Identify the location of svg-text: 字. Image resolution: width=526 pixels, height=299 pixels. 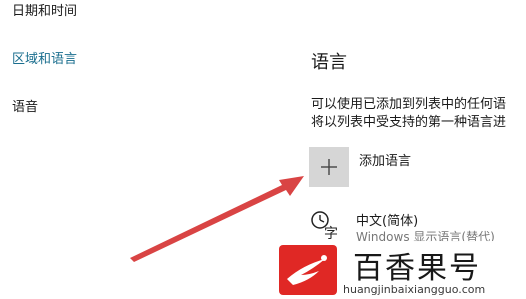
(331, 233).